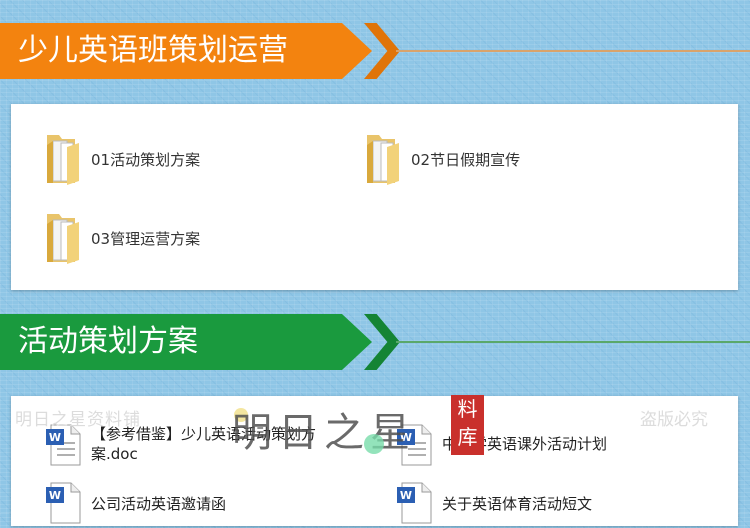 The width and height of the screenshot is (750, 528). What do you see at coordinates (324, 433) in the screenshot?
I see `watermark-logo: 明日之星` at bounding box center [324, 433].